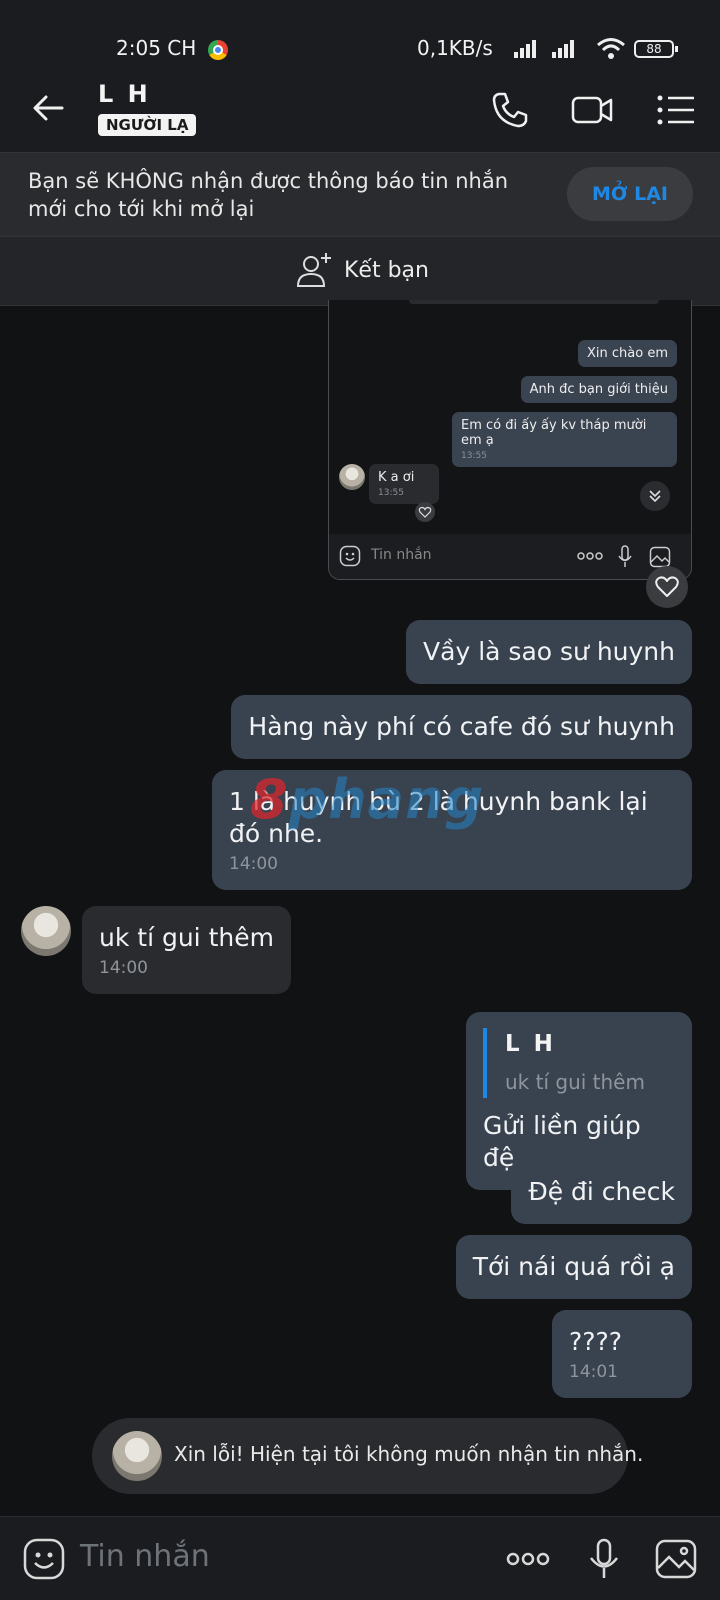  What do you see at coordinates (660, 557) in the screenshot?
I see `embedded-image-icon` at bounding box center [660, 557].